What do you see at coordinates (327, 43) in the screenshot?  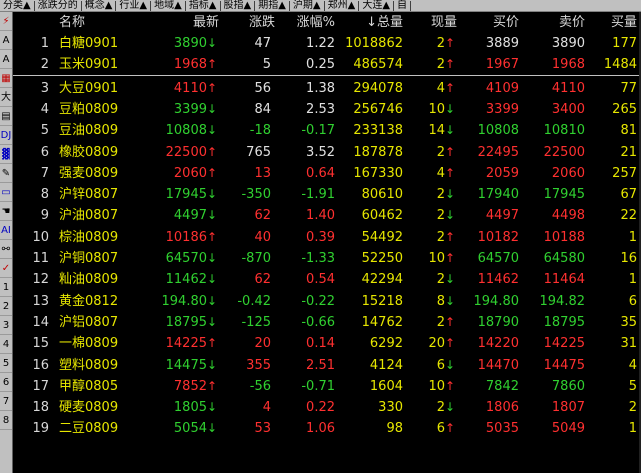 I see `table-row: 1 白糖0901 3890 ↓ 47 1.22 1018862 2 ↑ 3889 3890 177` at bounding box center [327, 43].